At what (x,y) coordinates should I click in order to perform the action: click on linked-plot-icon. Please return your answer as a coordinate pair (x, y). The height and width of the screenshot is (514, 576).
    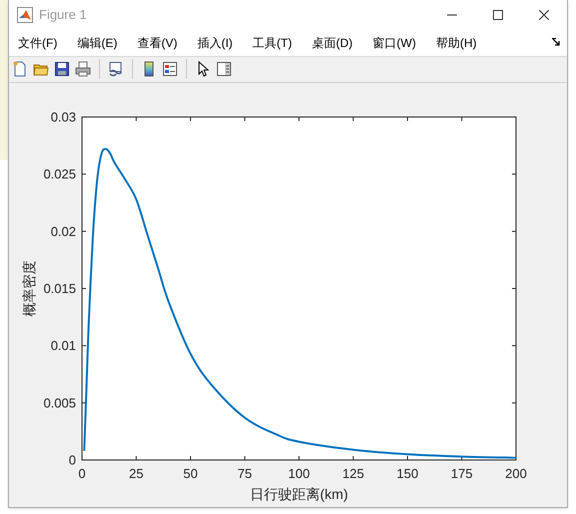
    Looking at the image, I should click on (116, 69).